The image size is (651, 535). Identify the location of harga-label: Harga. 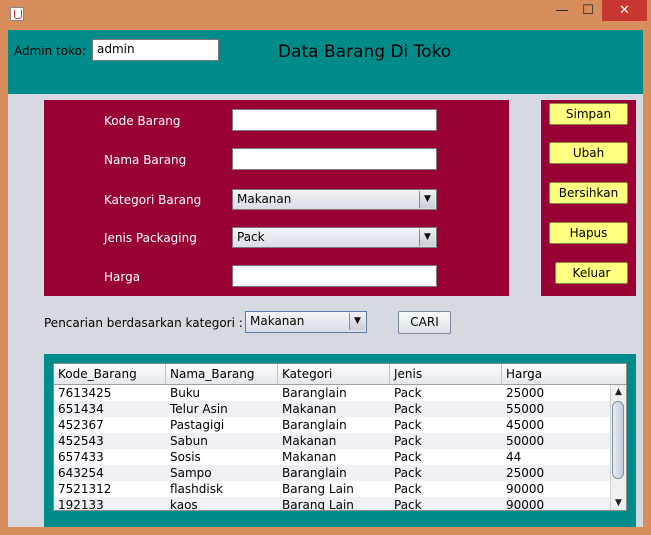
(122, 277).